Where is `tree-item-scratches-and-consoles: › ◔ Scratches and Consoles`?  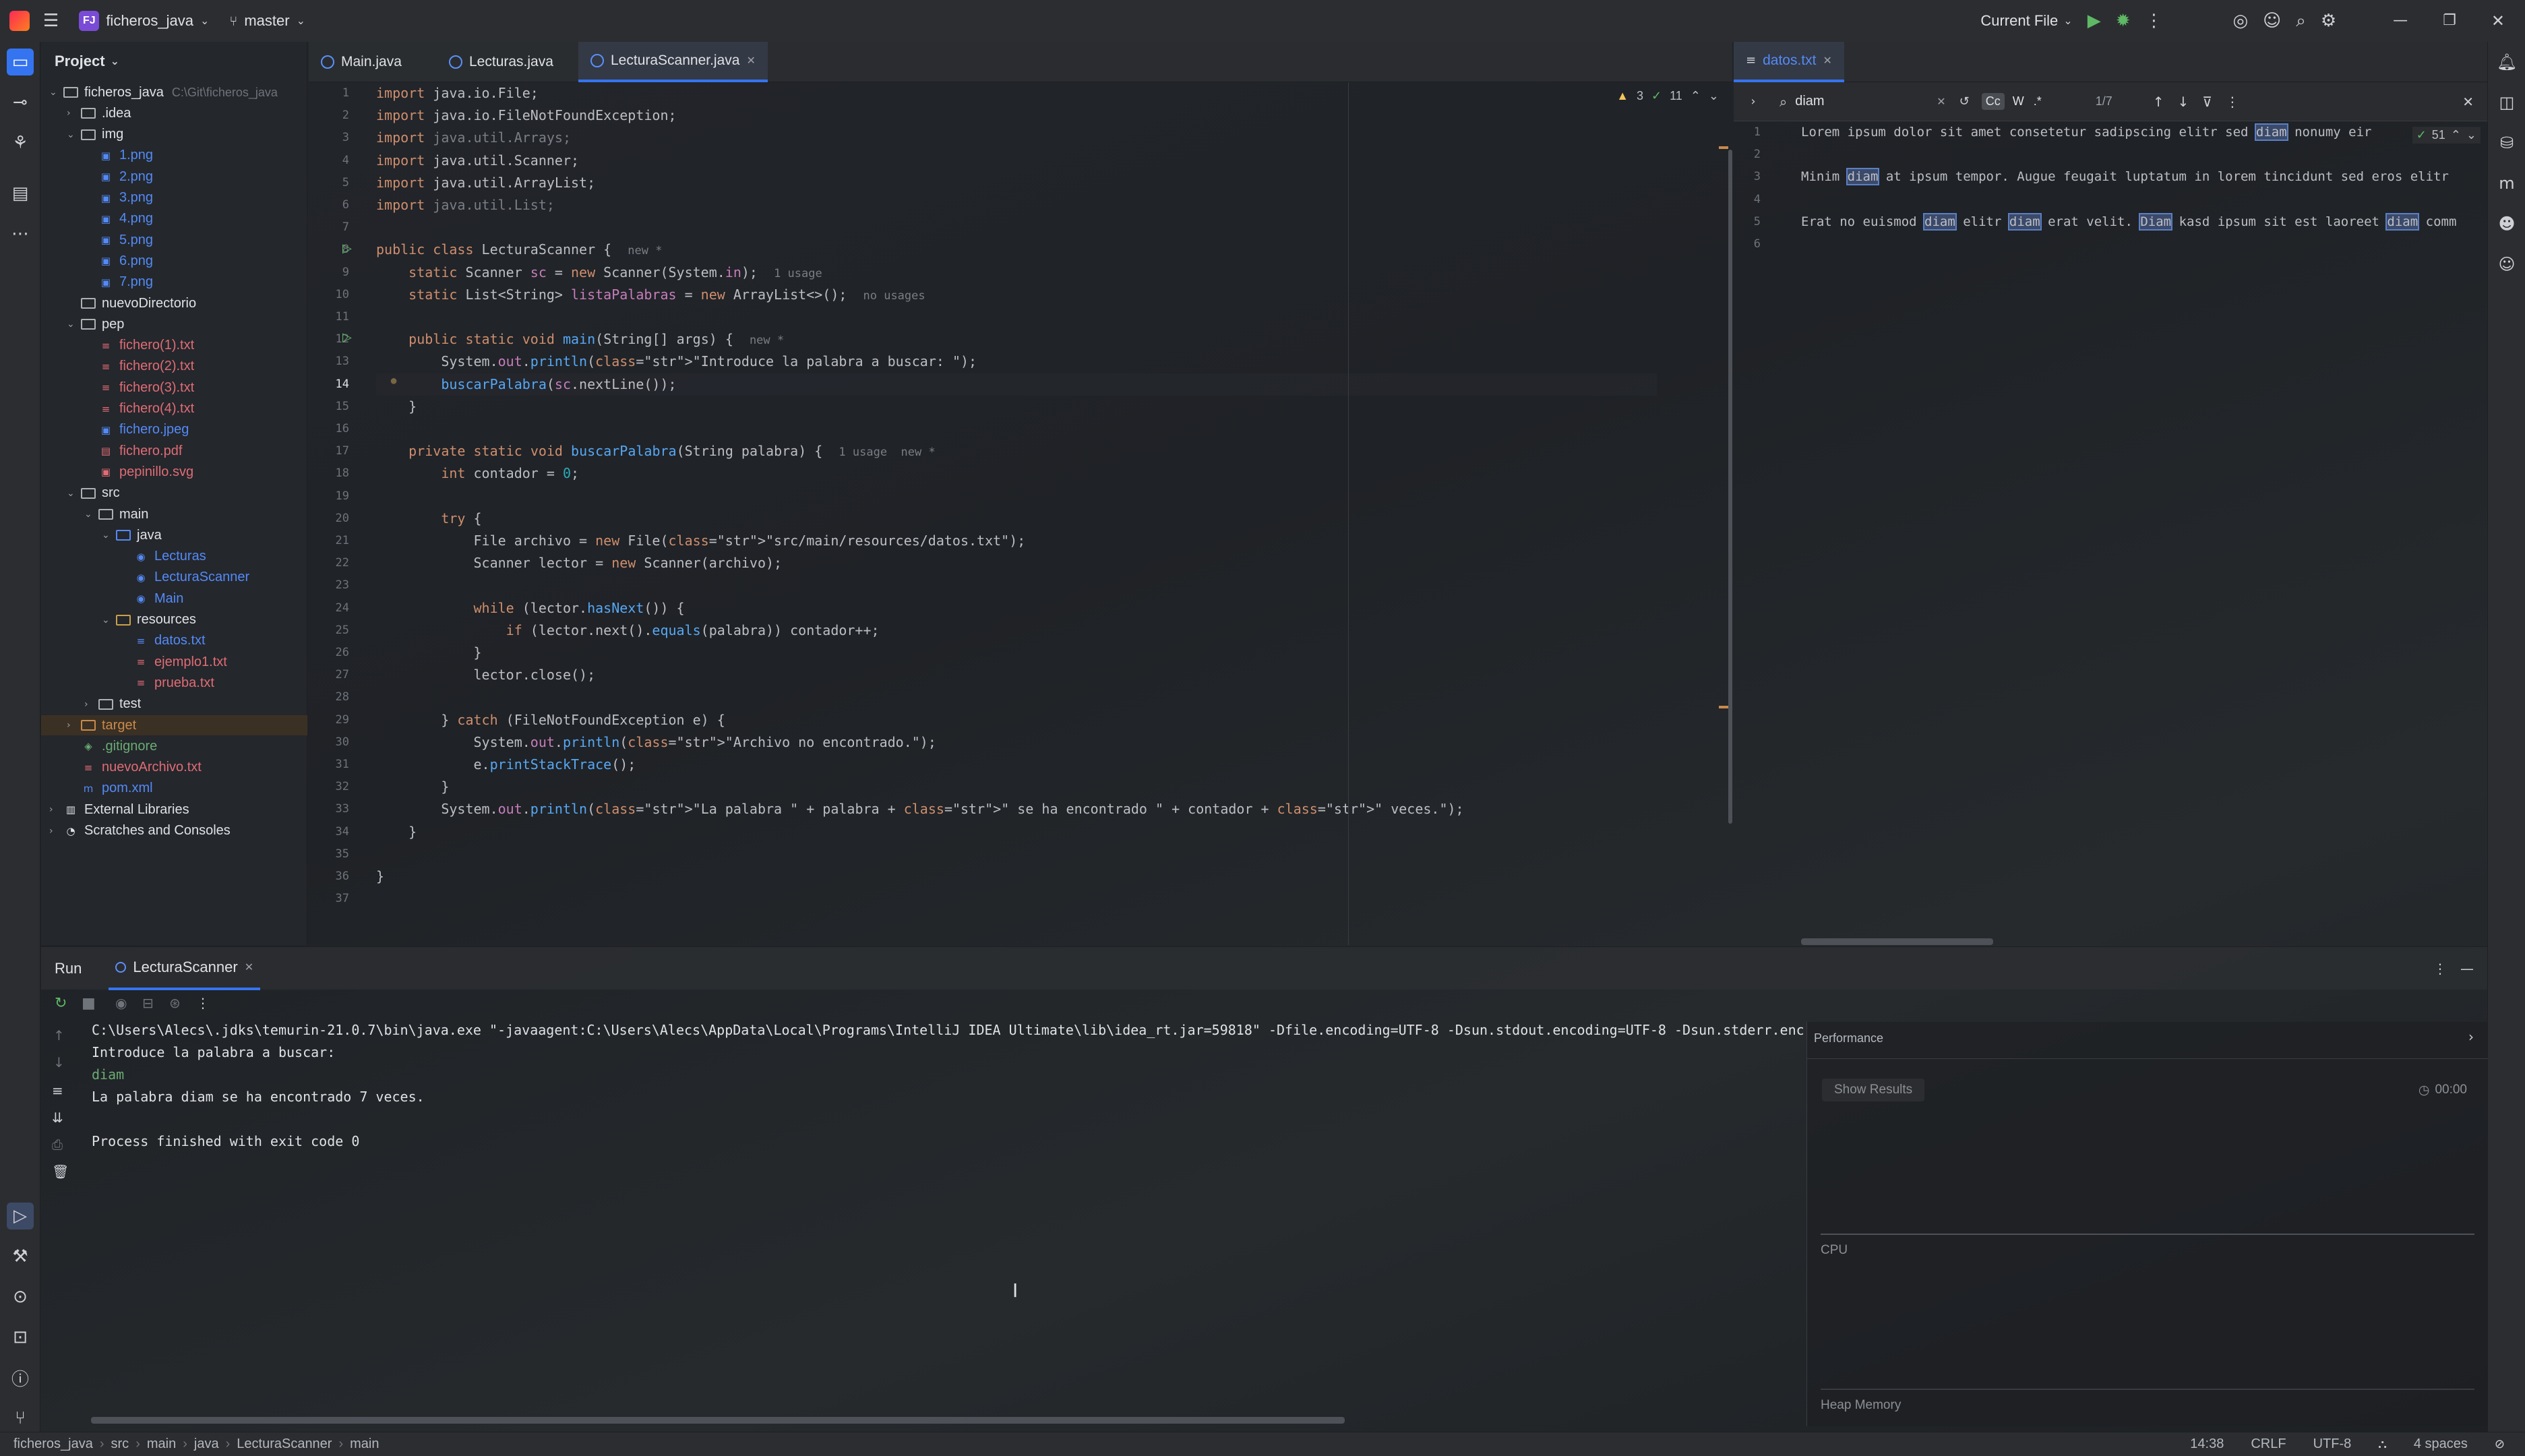 tree-item-scratches-and-consoles: › ◔ Scratches and Consoles is located at coordinates (174, 831).